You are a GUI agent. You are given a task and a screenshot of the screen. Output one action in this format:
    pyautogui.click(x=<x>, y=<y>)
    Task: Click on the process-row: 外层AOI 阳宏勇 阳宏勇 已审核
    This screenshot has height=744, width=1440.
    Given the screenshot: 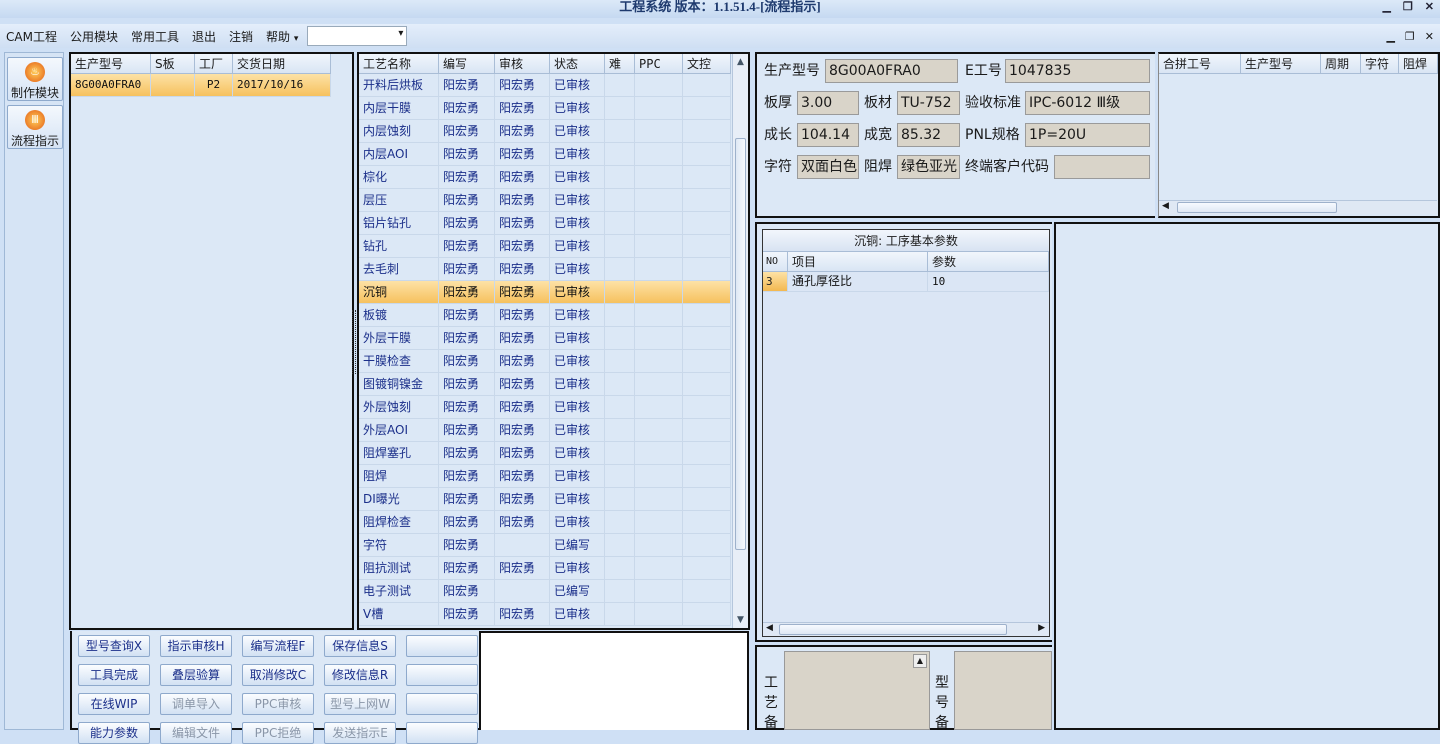 What is the action you would take?
    pyautogui.click(x=545, y=430)
    